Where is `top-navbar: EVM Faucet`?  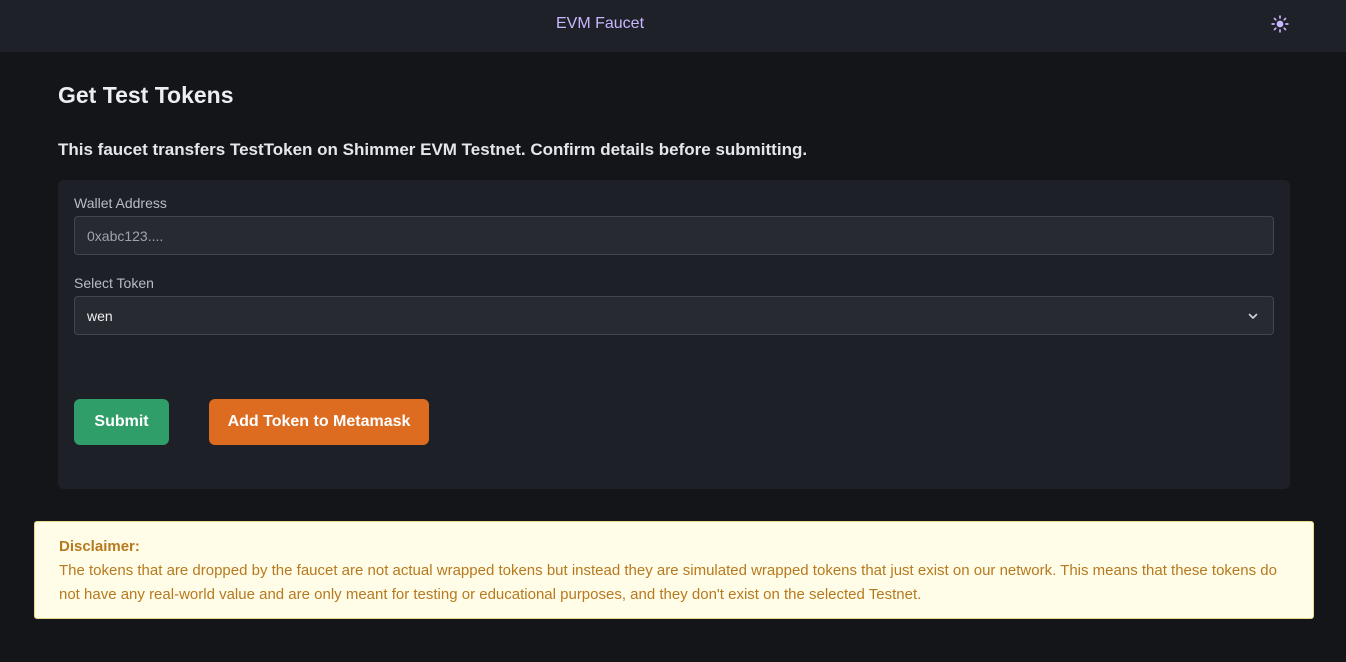 top-navbar: EVM Faucet is located at coordinates (673, 26).